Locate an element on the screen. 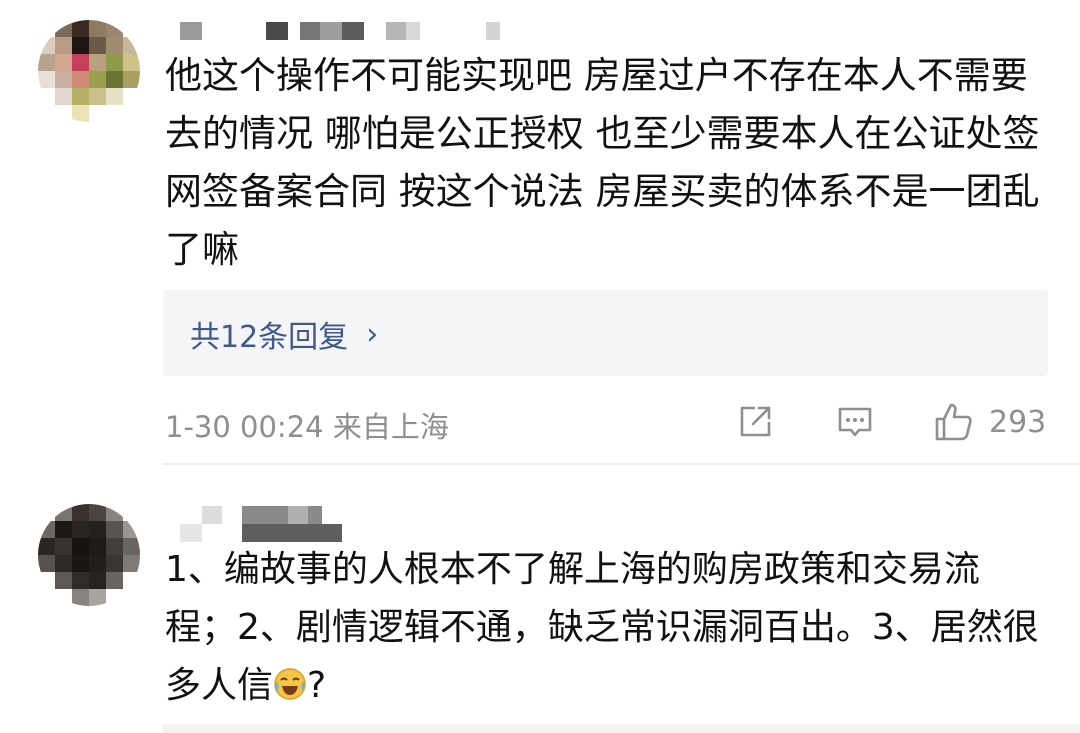  location: 来自上海 is located at coordinates (390, 427).